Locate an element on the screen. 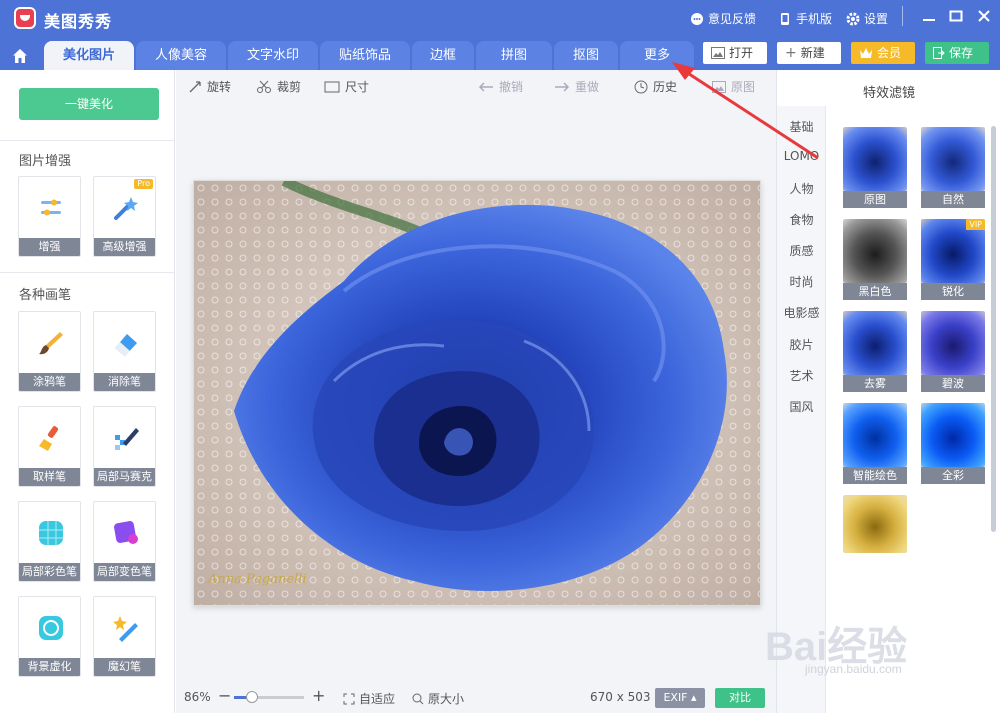 Image resolution: width=1000 pixels, height=713 pixels. category-art: 艺术 is located at coordinates (801, 375).